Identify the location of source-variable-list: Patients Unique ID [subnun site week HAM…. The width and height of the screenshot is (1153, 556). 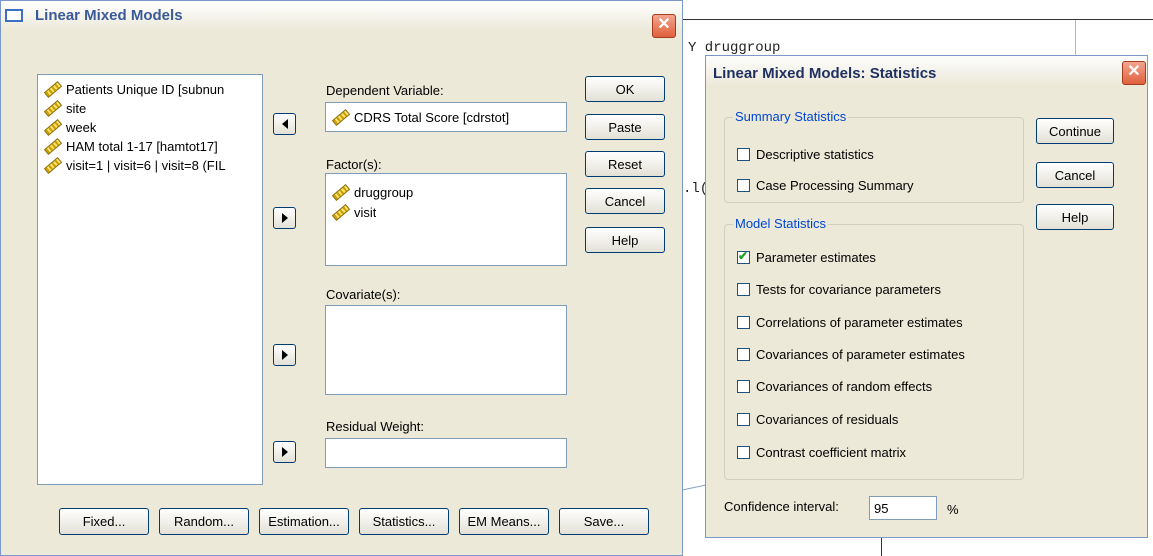
(150, 279).